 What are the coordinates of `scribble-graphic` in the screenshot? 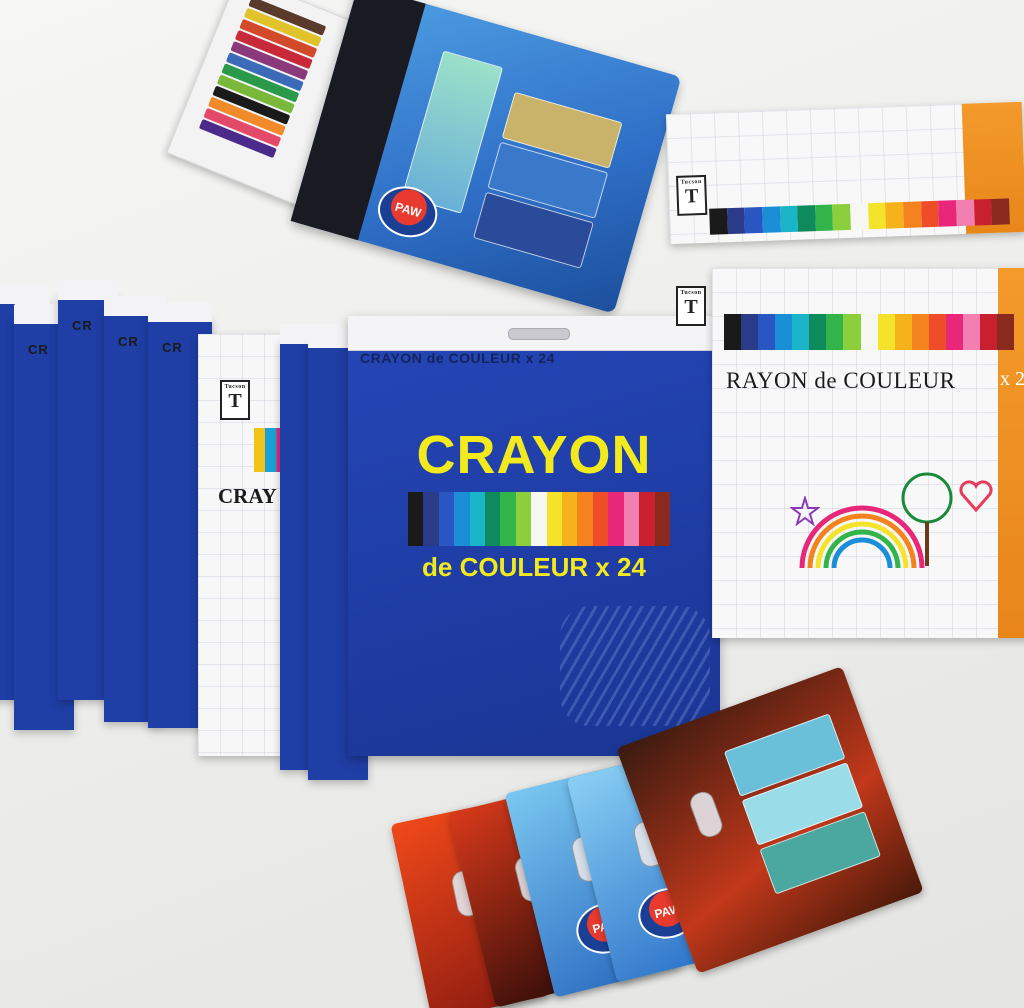 It's located at (635, 666).